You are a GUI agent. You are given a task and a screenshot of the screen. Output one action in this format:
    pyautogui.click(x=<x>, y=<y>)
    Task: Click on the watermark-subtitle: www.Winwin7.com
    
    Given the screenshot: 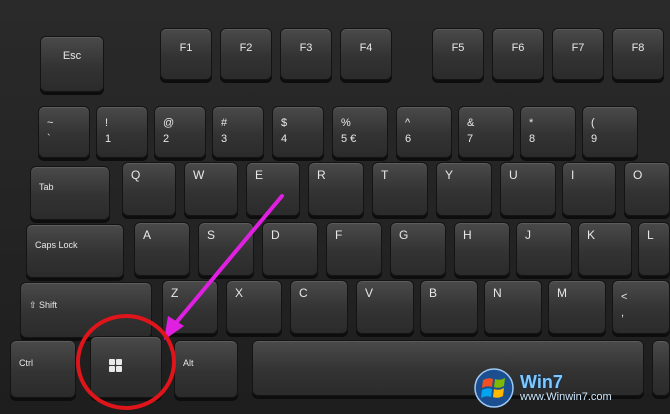 What is the action you would take?
    pyautogui.click(x=566, y=396)
    